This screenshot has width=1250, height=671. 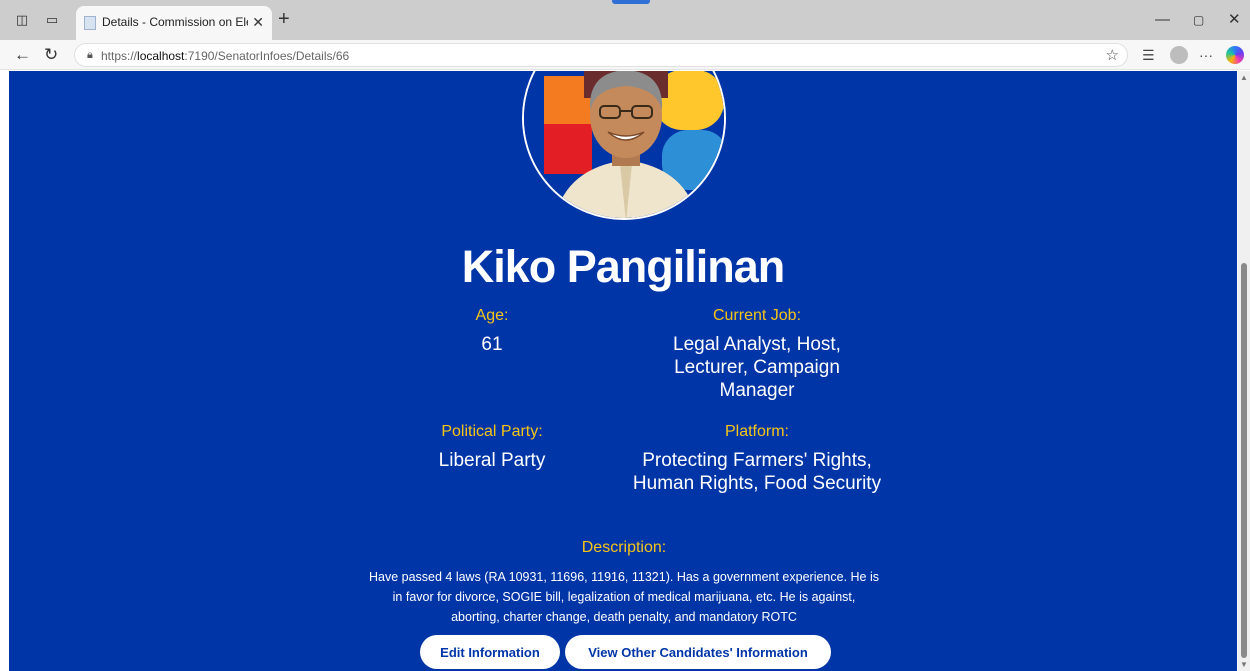 What do you see at coordinates (1235, 55) in the screenshot?
I see `copilot-icon` at bounding box center [1235, 55].